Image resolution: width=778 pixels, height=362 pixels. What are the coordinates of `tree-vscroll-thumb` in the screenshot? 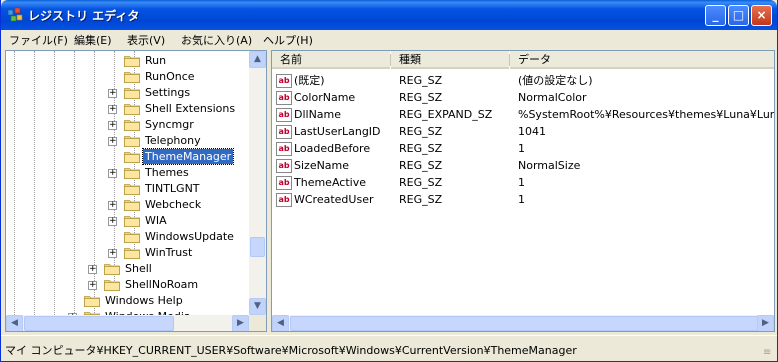 It's located at (257, 247).